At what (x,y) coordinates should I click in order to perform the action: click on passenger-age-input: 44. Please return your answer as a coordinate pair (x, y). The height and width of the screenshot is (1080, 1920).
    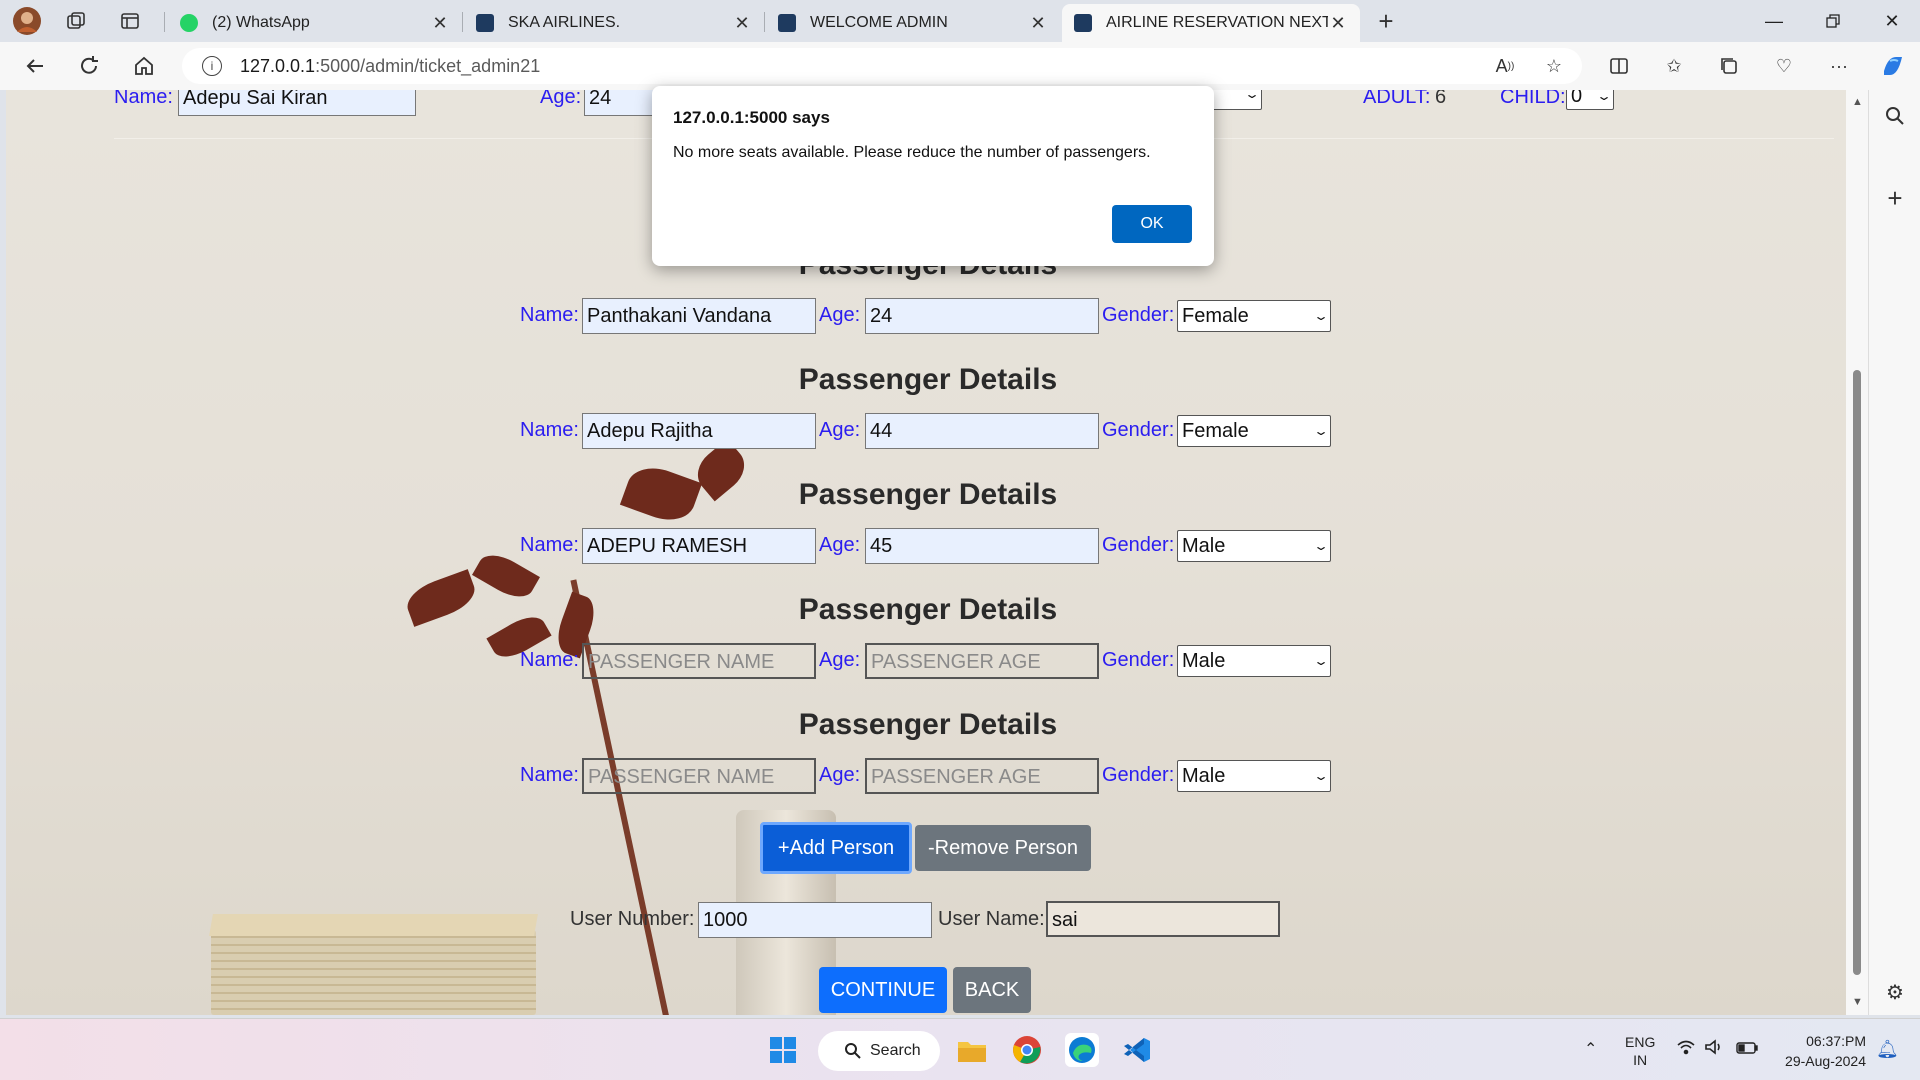
    Looking at the image, I should click on (982, 431).